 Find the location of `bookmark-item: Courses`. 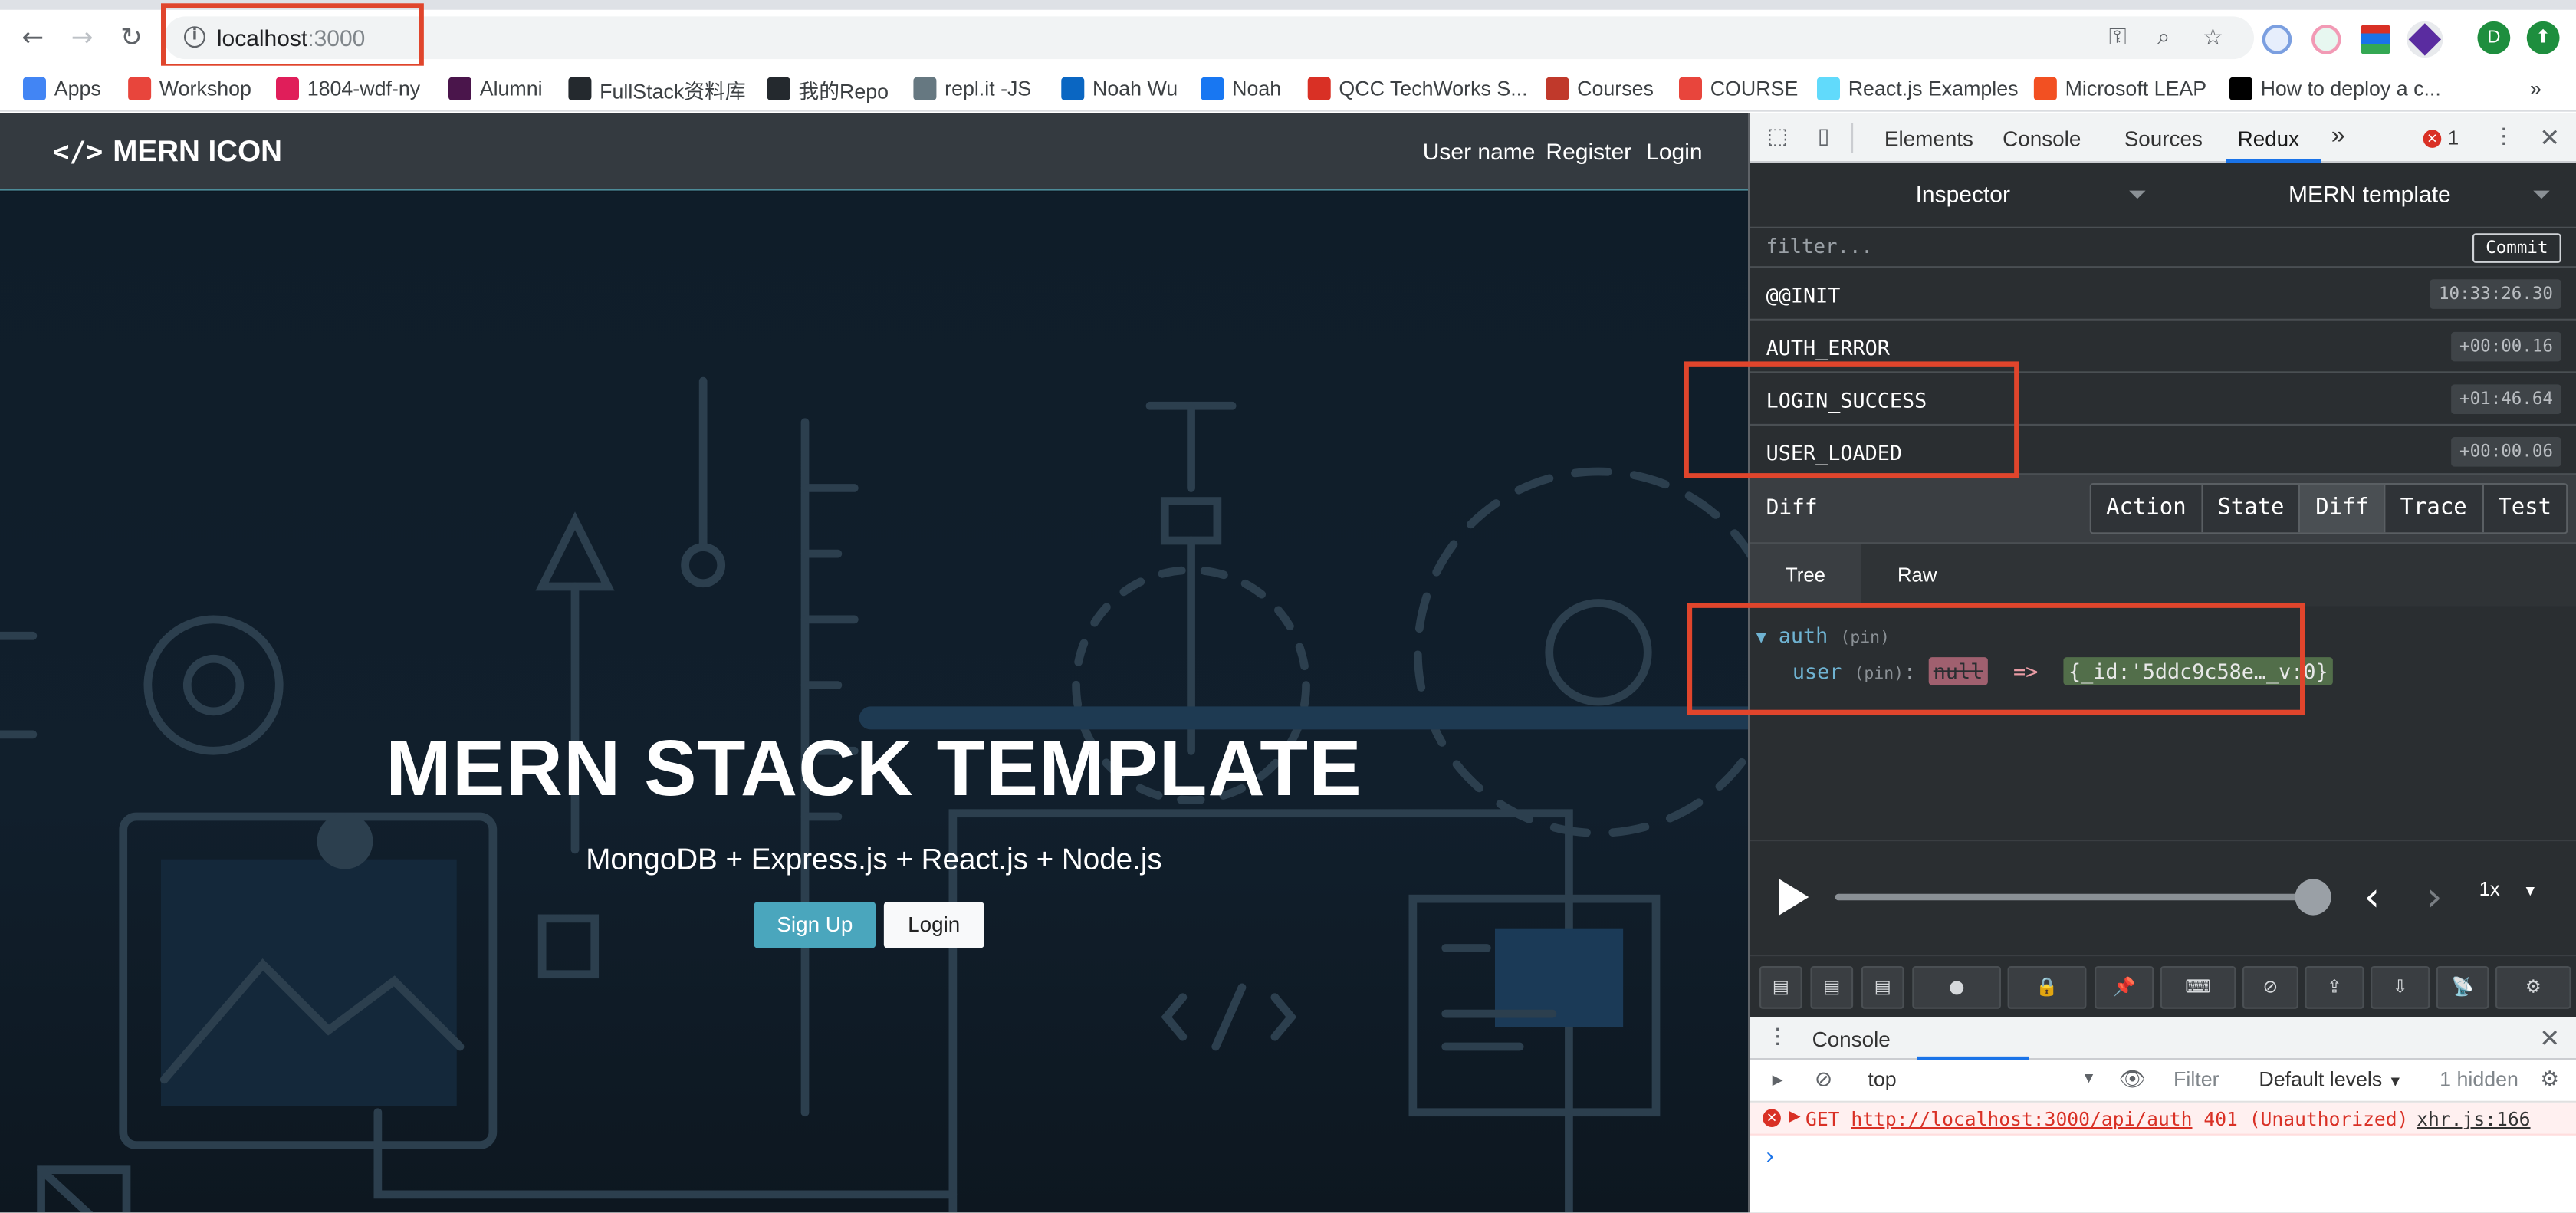

bookmark-item: Courses is located at coordinates (1600, 89).